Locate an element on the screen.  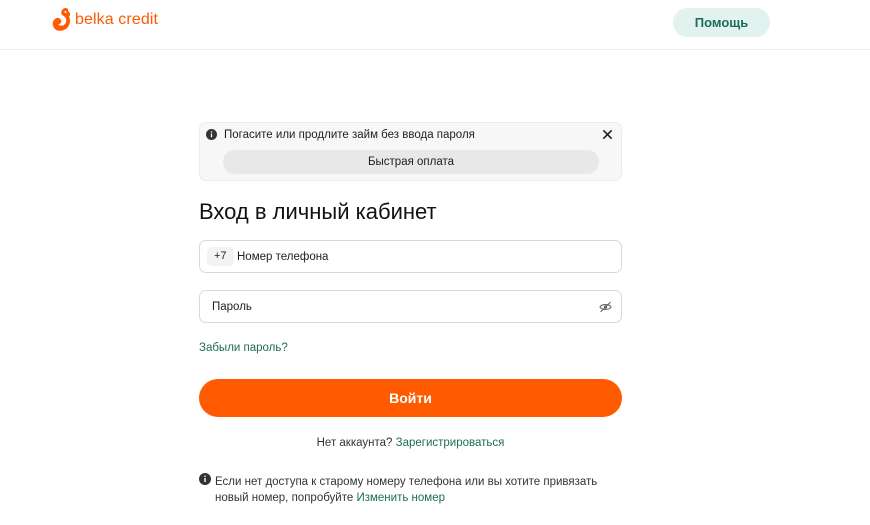
no-account-text: Нет аккаунта? is located at coordinates (354, 443).